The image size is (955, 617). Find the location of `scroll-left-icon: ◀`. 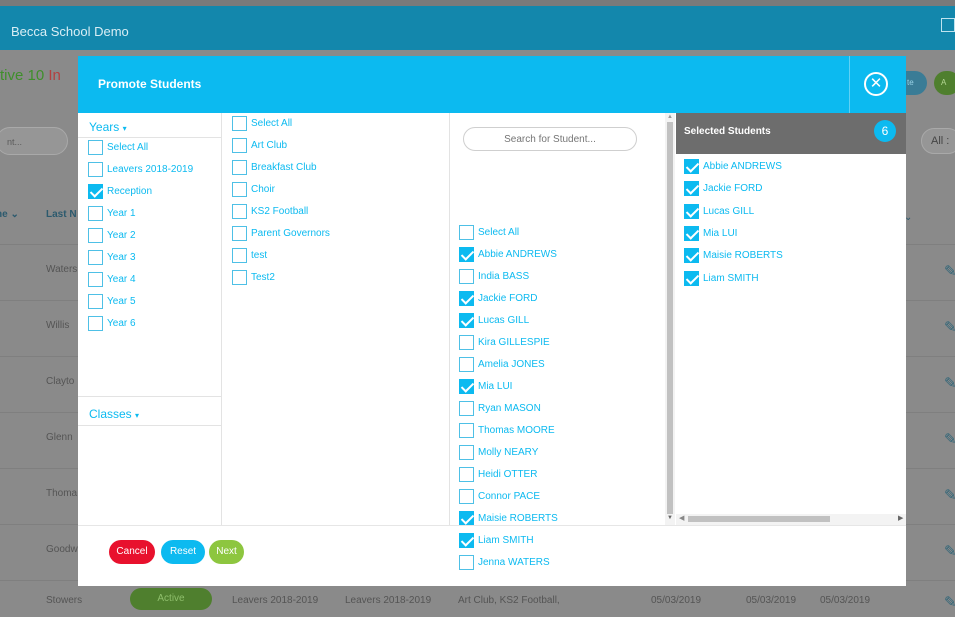

scroll-left-icon: ◀ is located at coordinates (681, 518).